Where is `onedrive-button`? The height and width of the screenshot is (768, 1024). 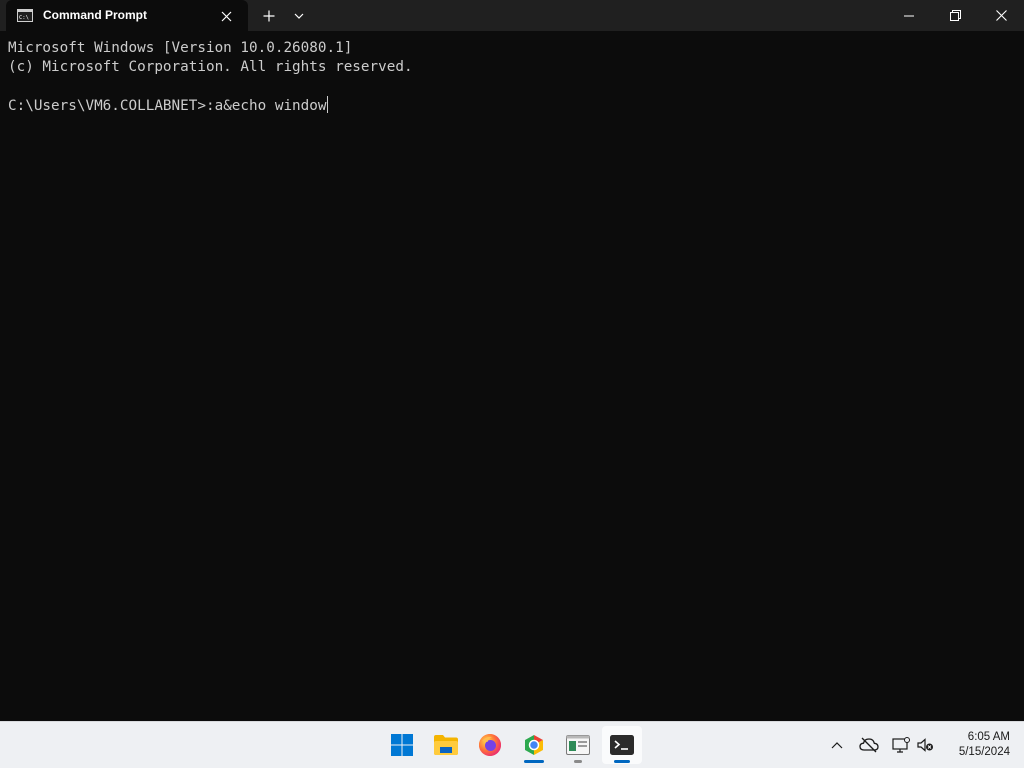 onedrive-button is located at coordinates (869, 745).